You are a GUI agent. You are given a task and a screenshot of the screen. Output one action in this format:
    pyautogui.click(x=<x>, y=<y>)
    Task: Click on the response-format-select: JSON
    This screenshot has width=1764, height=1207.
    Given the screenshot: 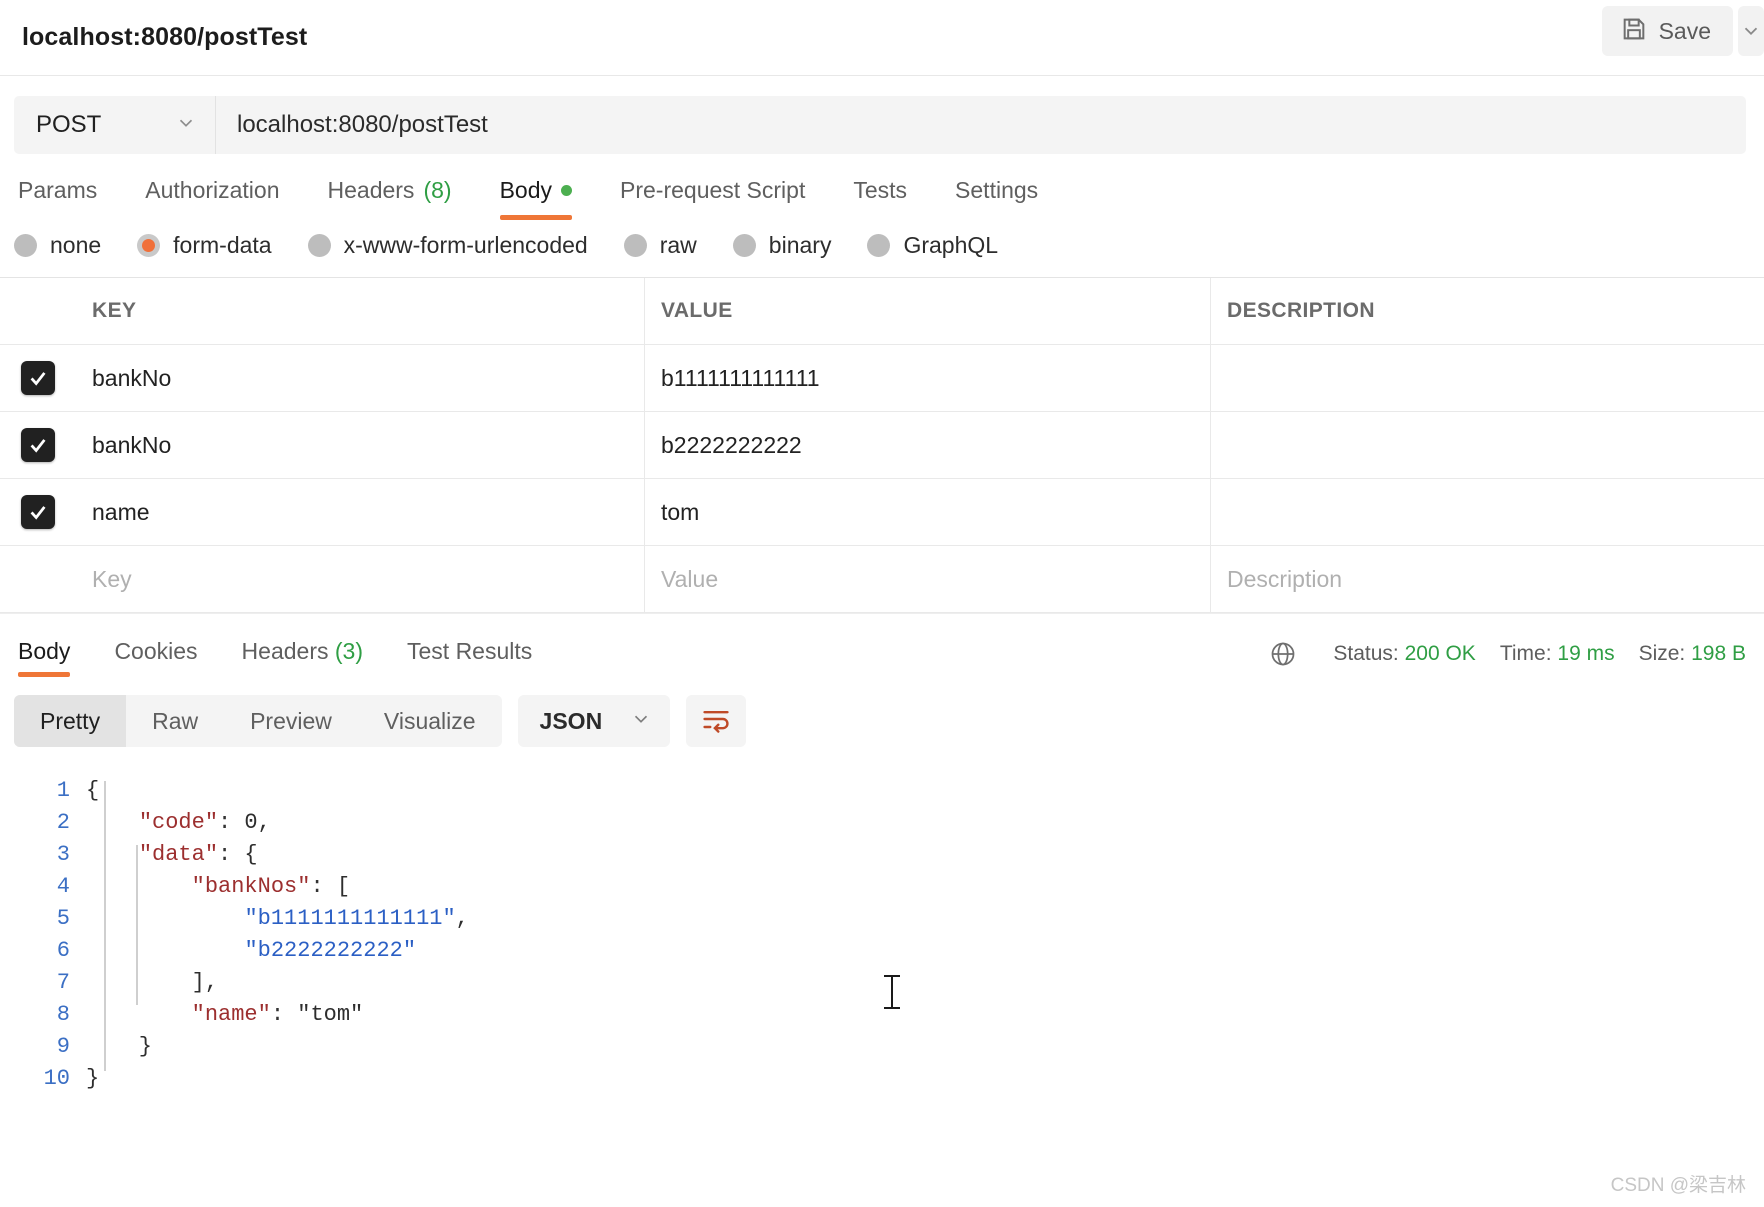 What is the action you would take?
    pyautogui.click(x=594, y=721)
    